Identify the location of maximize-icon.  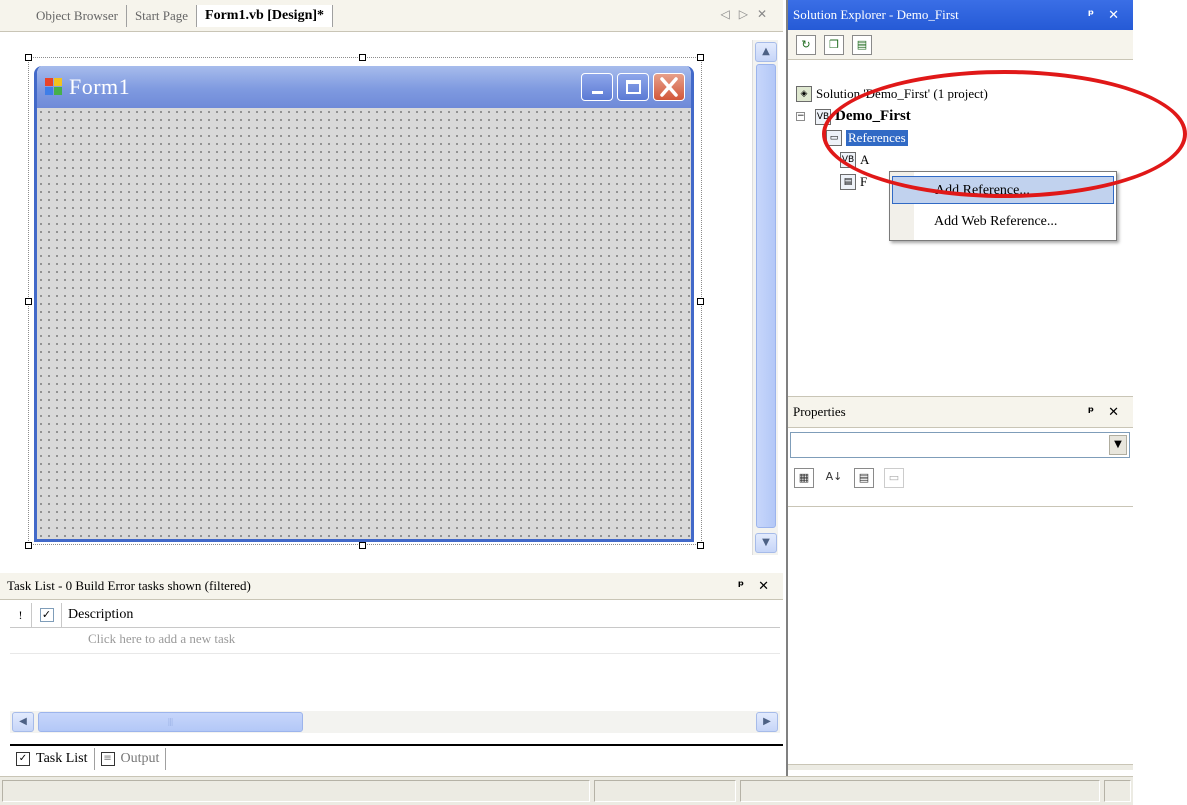
(633, 87).